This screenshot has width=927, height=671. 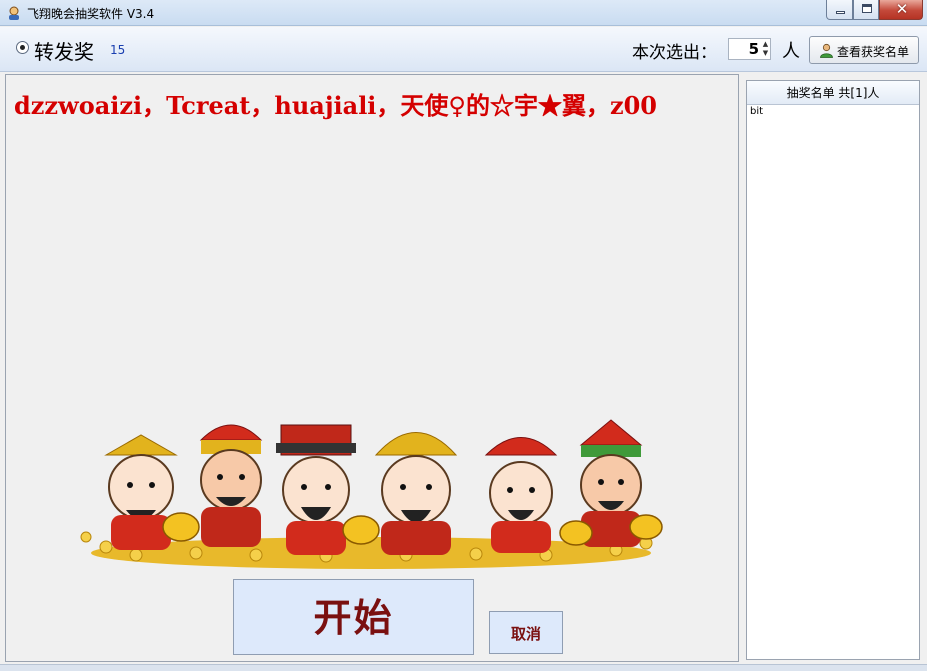 I want to click on title-bar: 飞翔晚会抽奖软件 V3.4 ✕, so click(x=463, y=13).